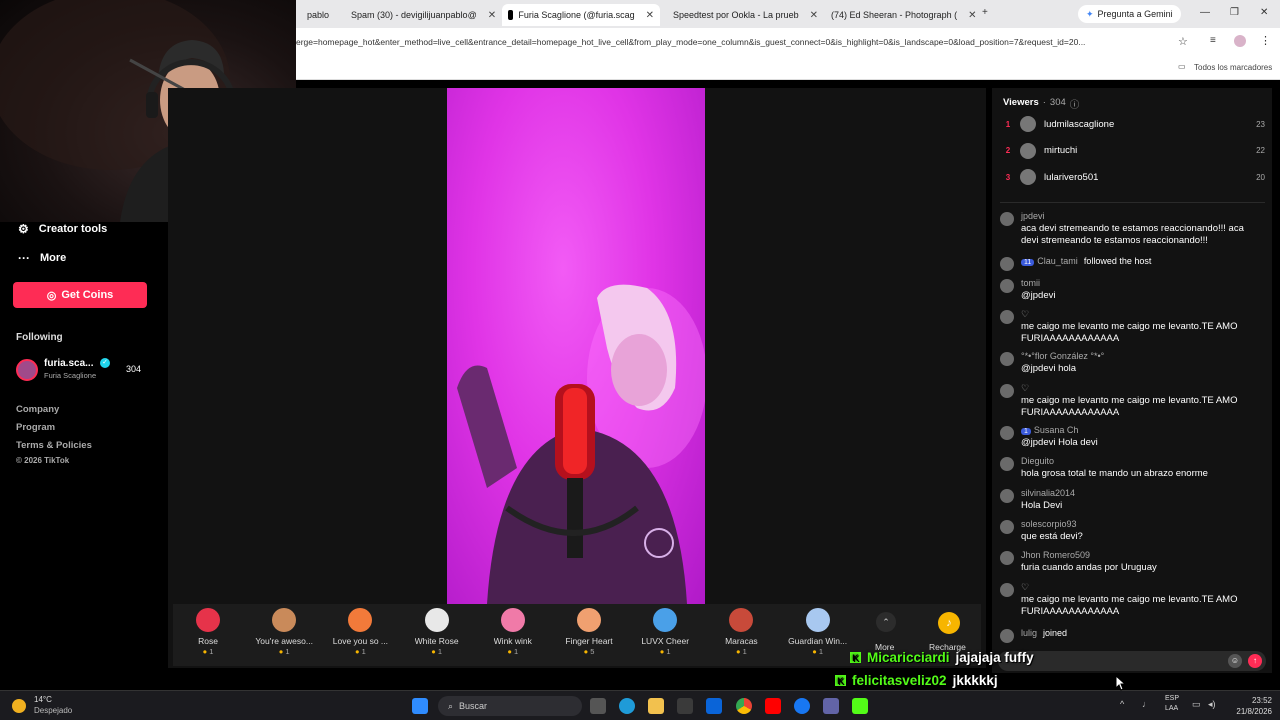 The image size is (1280, 720). Describe the element at coordinates (1059, 442) in the screenshot. I see `chat-text: @jpdevi Hola devi` at that location.